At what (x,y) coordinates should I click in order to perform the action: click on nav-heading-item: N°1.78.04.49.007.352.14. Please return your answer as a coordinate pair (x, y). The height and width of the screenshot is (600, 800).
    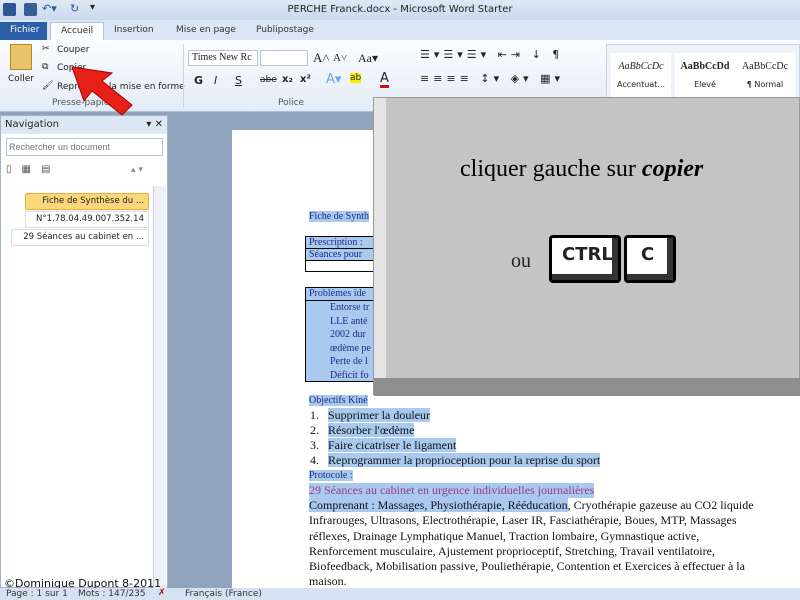
    Looking at the image, I should click on (87, 219).